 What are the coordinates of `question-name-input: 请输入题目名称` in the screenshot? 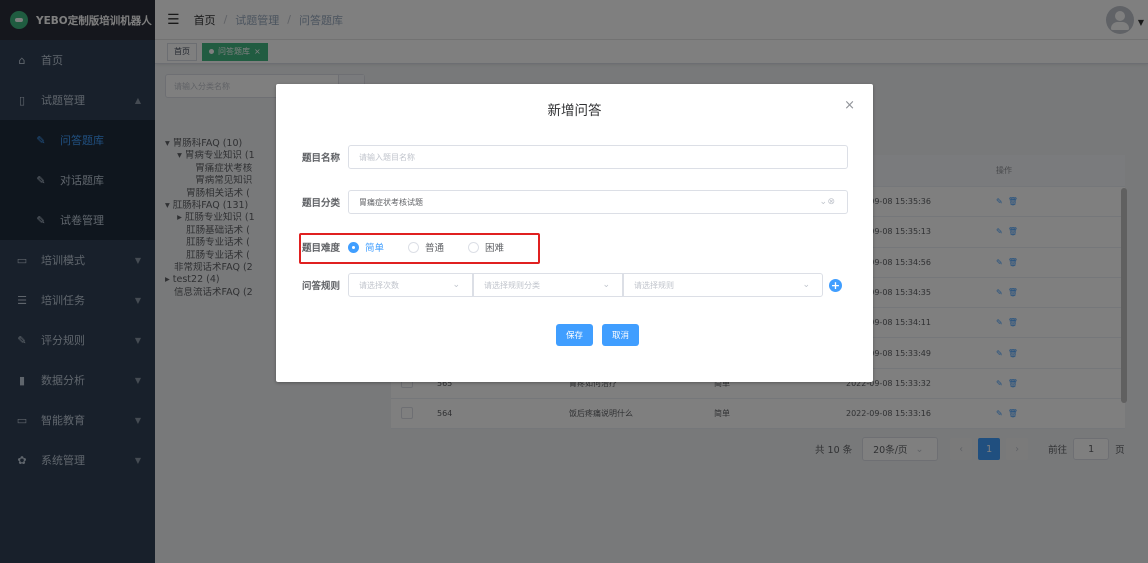 It's located at (598, 157).